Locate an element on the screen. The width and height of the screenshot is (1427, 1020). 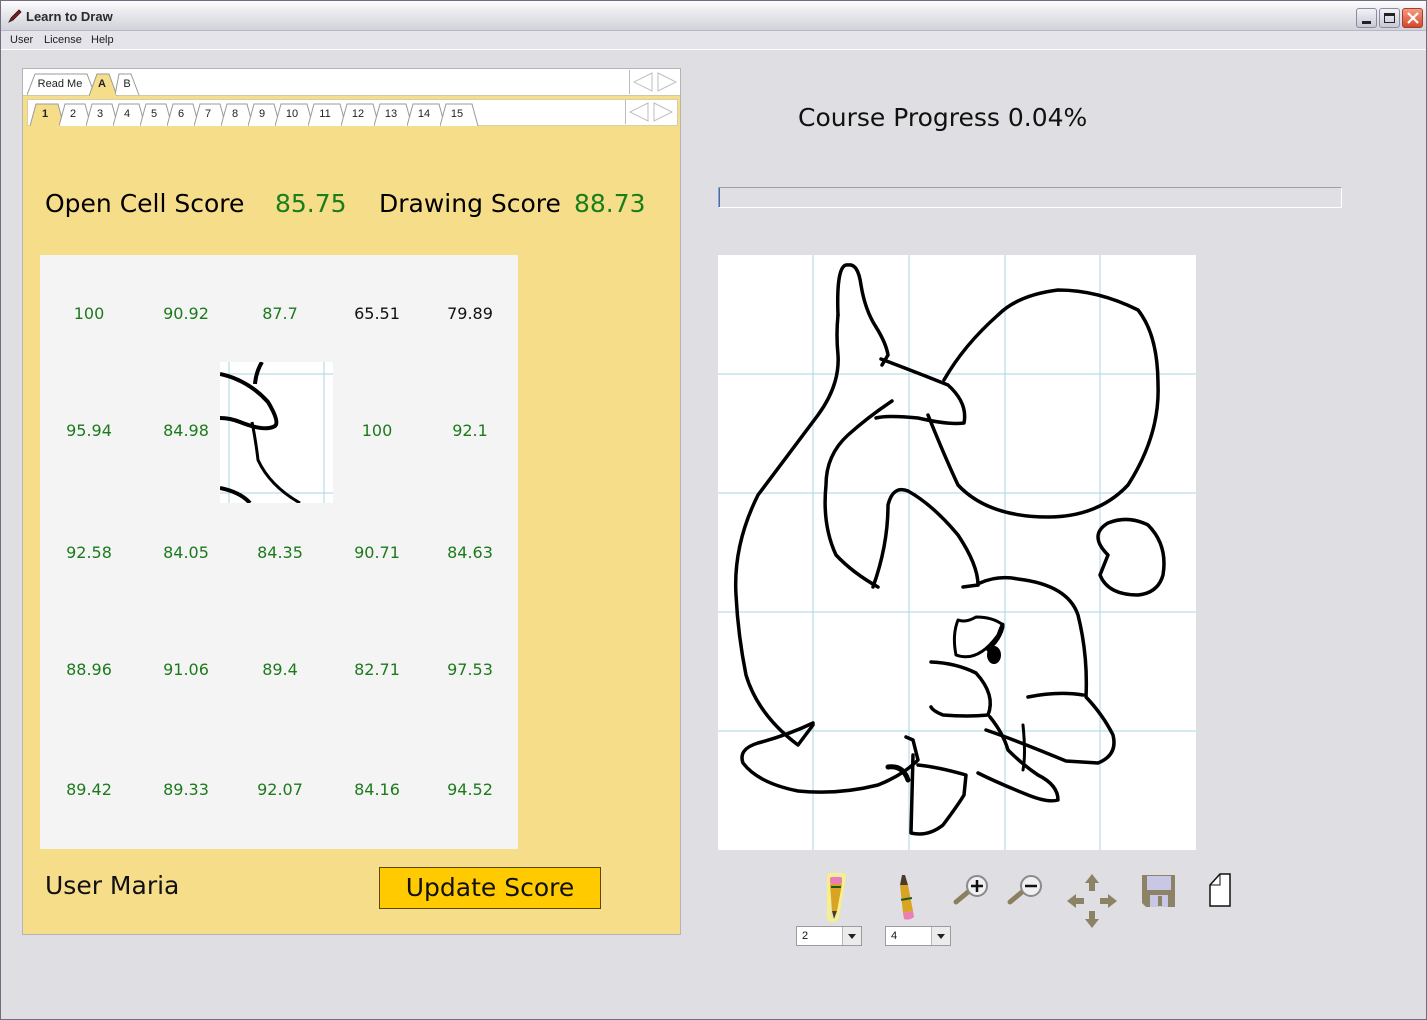
cell-score-r3-c1: 92.58 is located at coordinates (89, 552).